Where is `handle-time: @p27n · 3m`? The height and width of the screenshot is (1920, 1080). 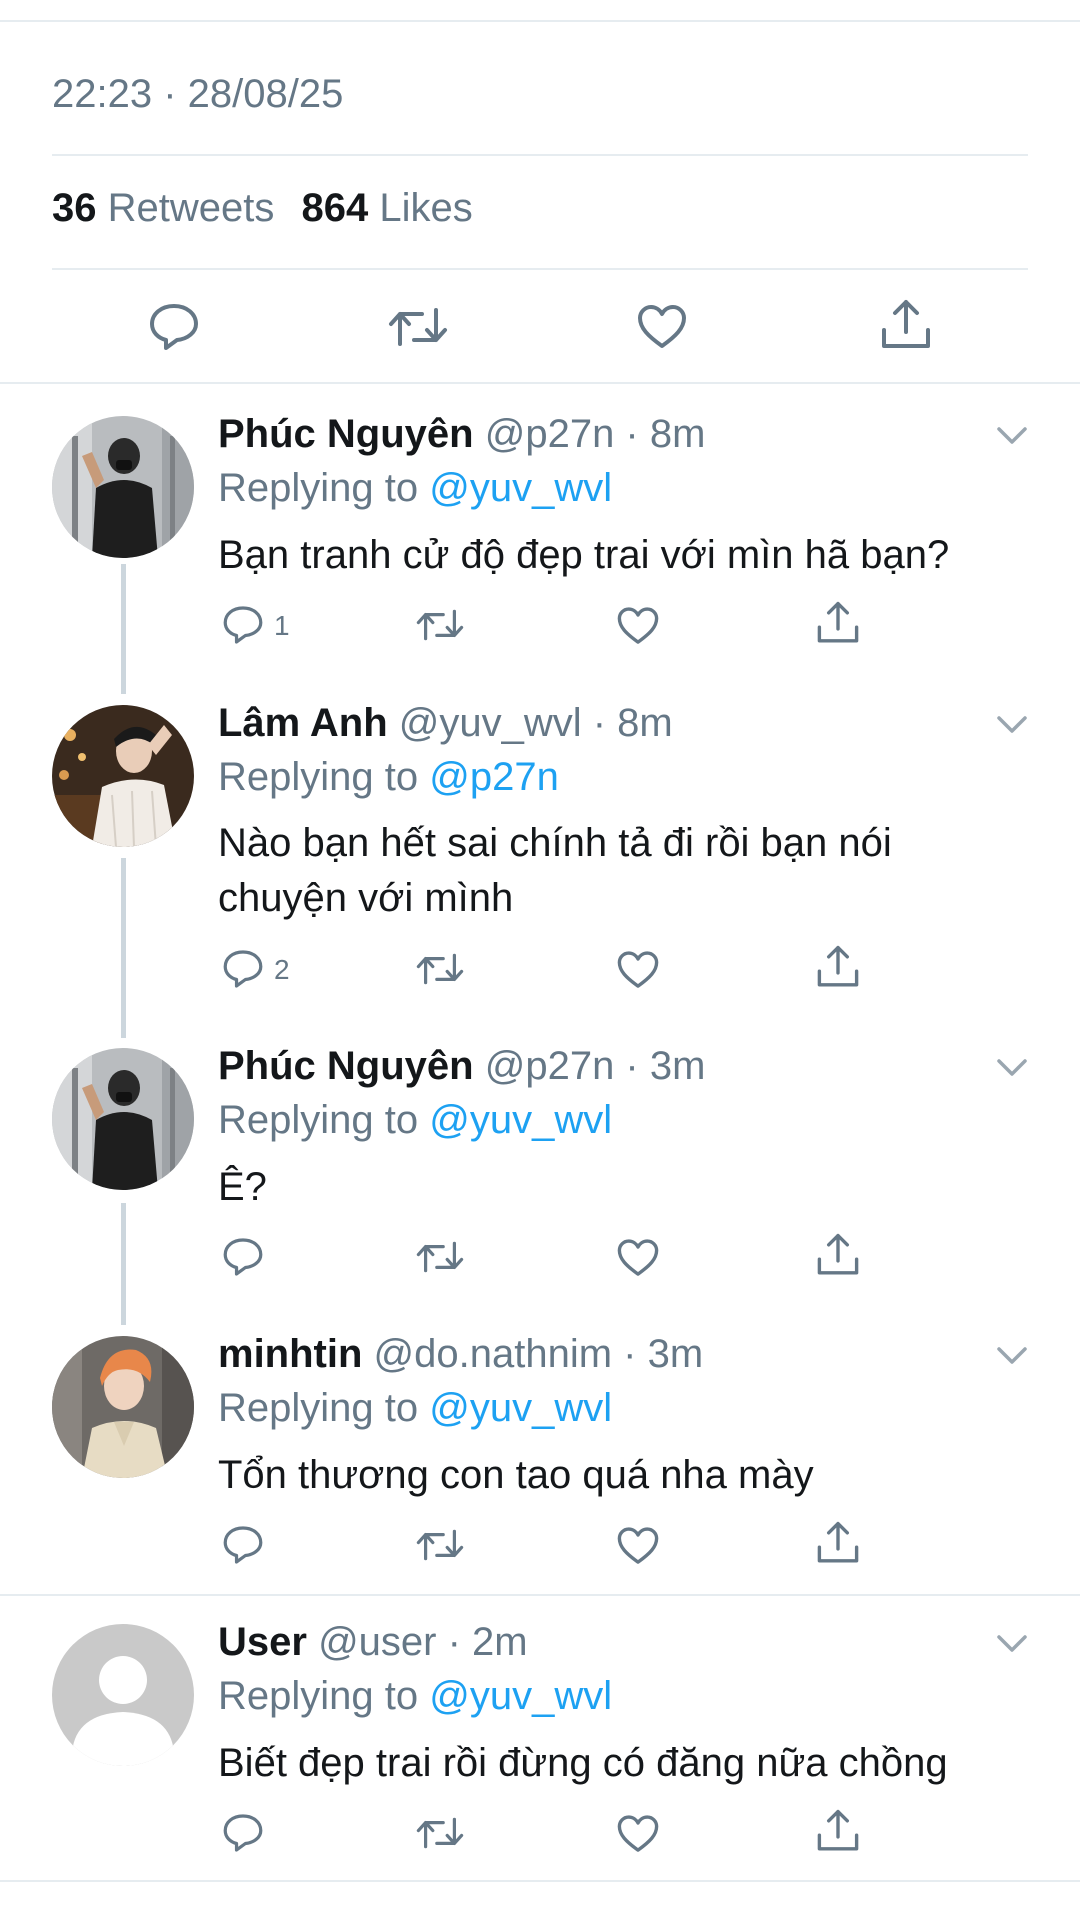 handle-time: @p27n · 3m is located at coordinates (595, 1066).